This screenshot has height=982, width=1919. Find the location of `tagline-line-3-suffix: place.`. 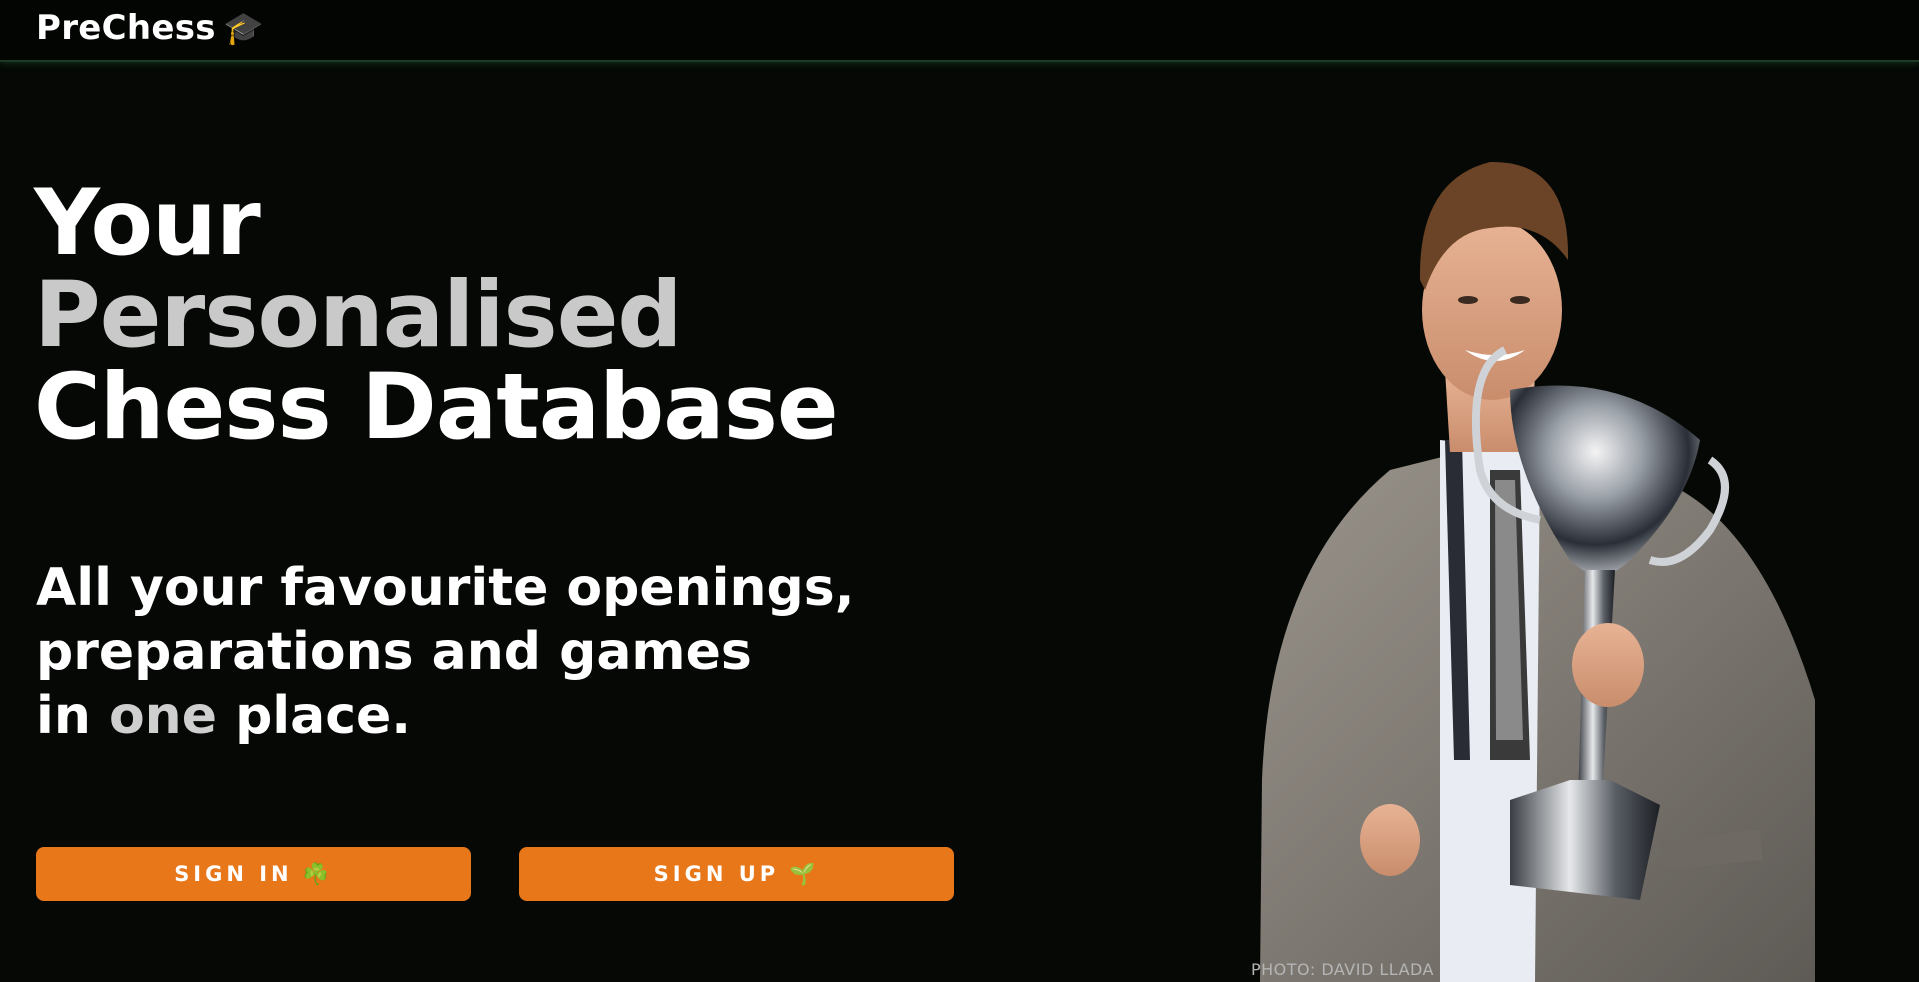

tagline-line-3-suffix: place. is located at coordinates (314, 716).